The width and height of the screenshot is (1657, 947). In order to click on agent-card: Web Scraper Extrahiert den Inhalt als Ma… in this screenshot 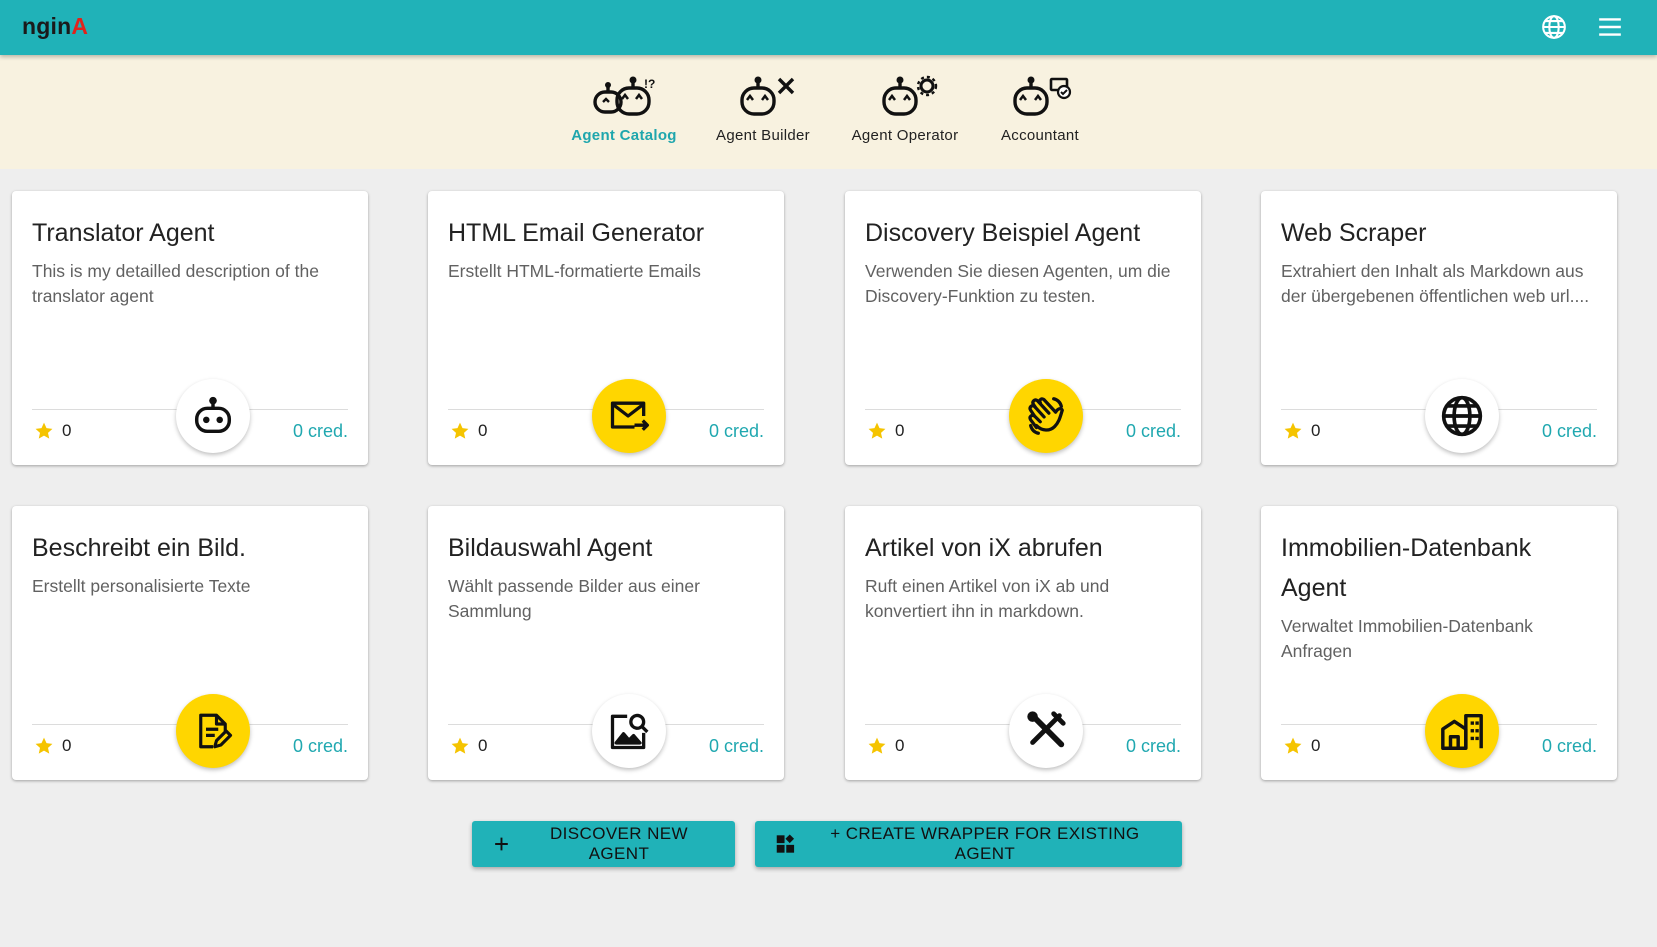, I will do `click(1439, 328)`.